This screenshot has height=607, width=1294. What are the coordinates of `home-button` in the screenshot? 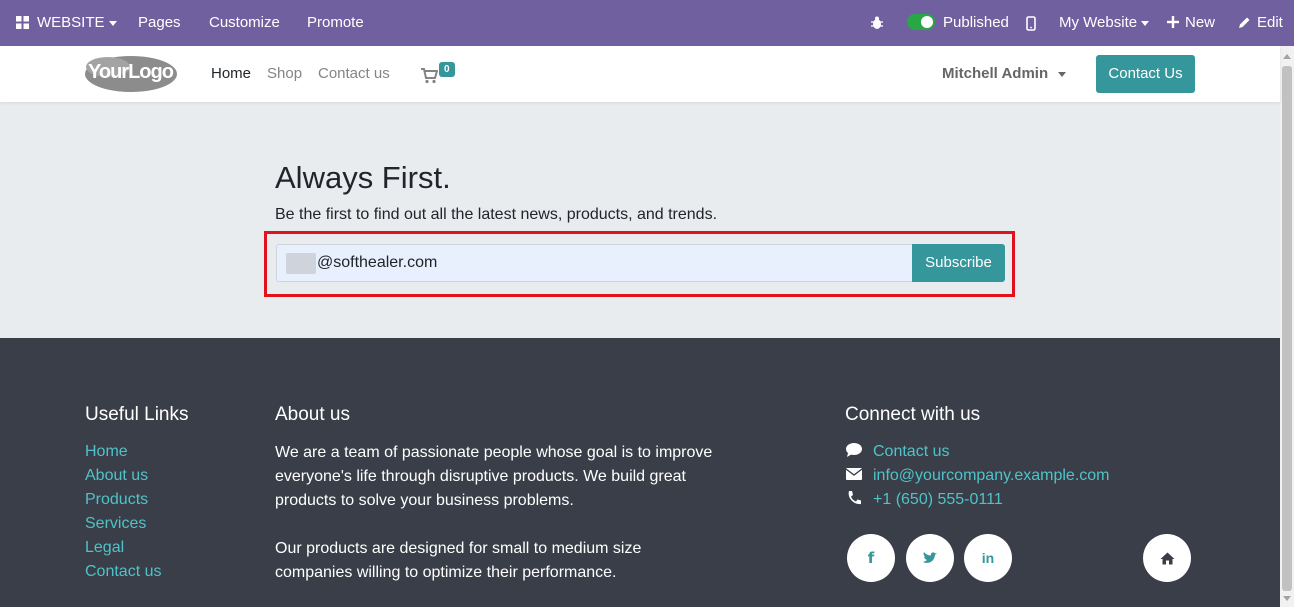 It's located at (1167, 558).